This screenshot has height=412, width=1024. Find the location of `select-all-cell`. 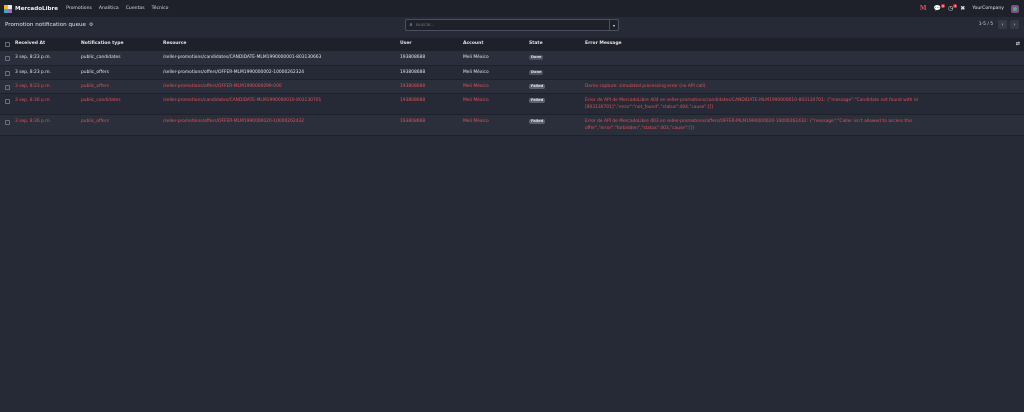

select-all-cell is located at coordinates (7, 44).